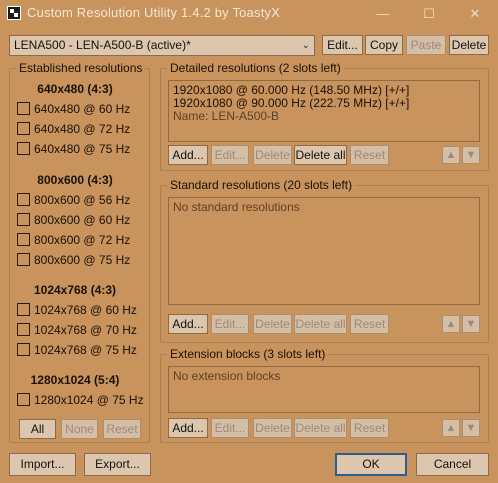 Image resolution: width=498 pixels, height=483 pixels. Describe the element at coordinates (371, 464) in the screenshot. I see `ok-button: OK` at that location.